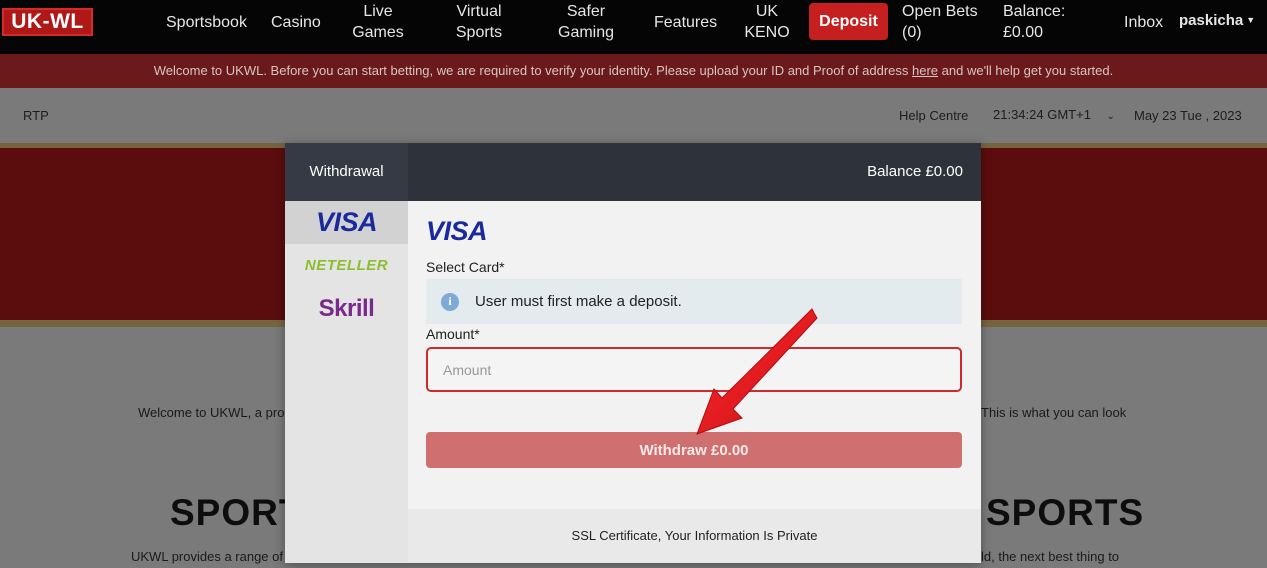 This screenshot has height=568, width=1267. What do you see at coordinates (378, 11) in the screenshot?
I see `nav-live-games-line1: Live` at bounding box center [378, 11].